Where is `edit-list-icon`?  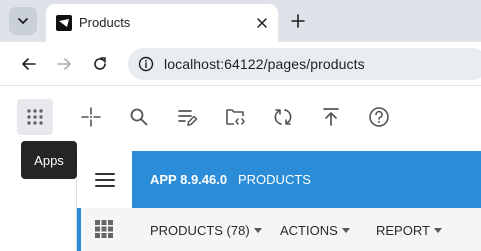 edit-list-icon is located at coordinates (188, 118).